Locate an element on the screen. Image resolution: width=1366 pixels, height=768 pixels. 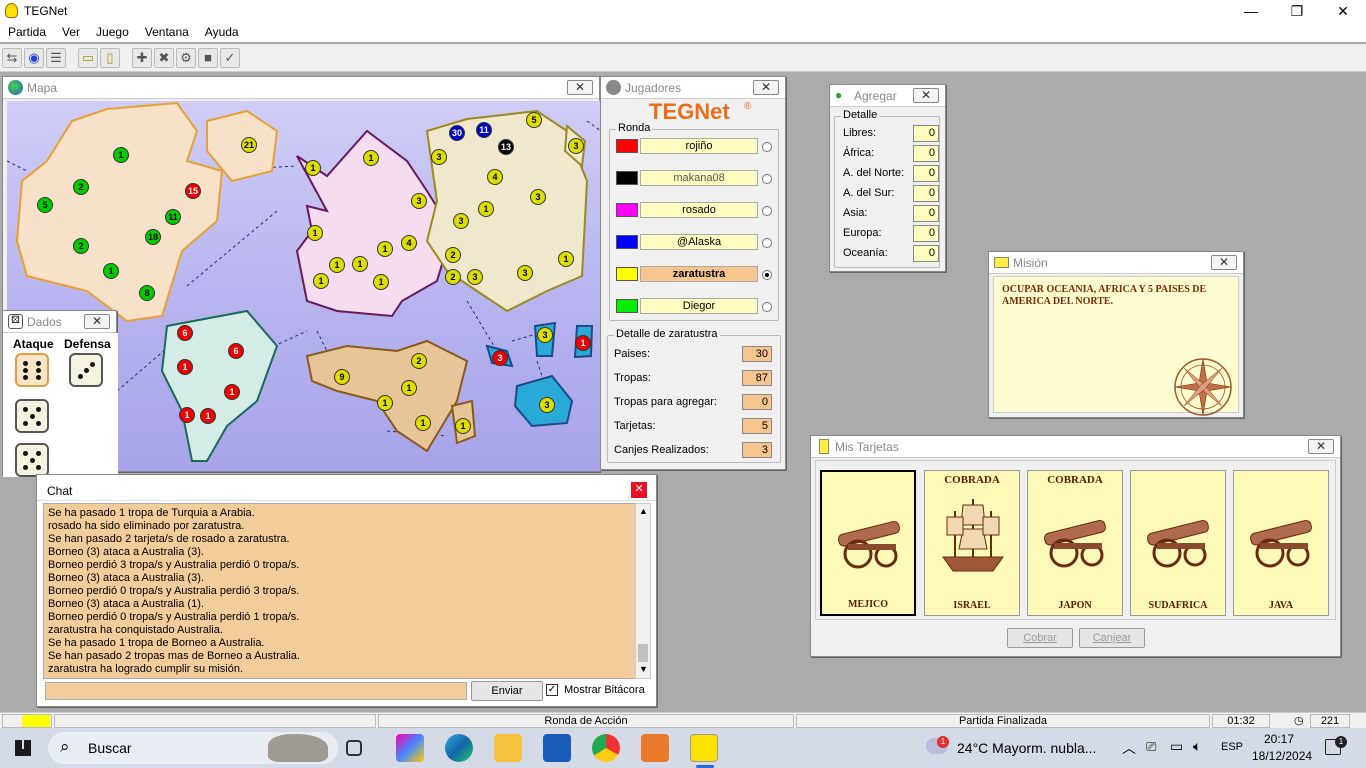
cobrar-button: Cobrar is located at coordinates (1040, 638).